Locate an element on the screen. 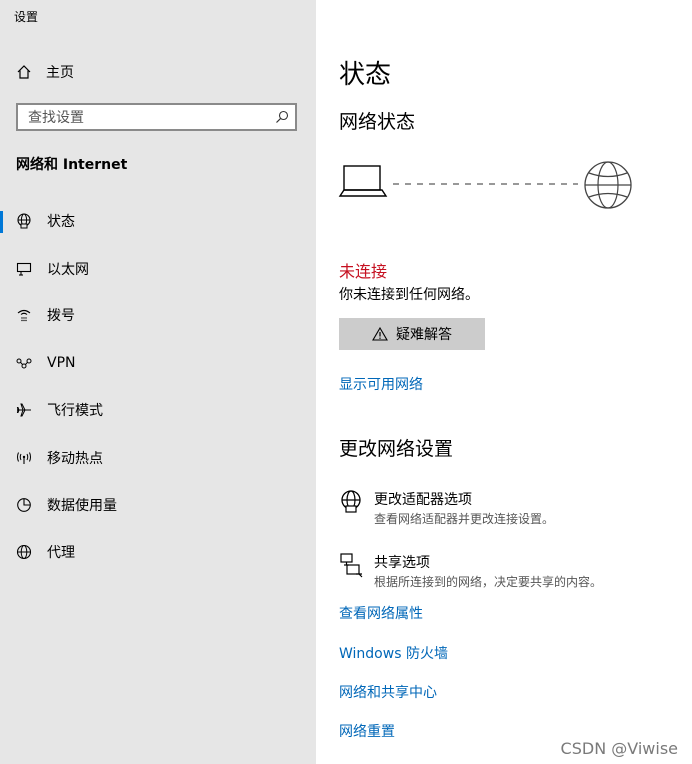 The image size is (692, 764). home-label: 主页 is located at coordinates (60, 73).